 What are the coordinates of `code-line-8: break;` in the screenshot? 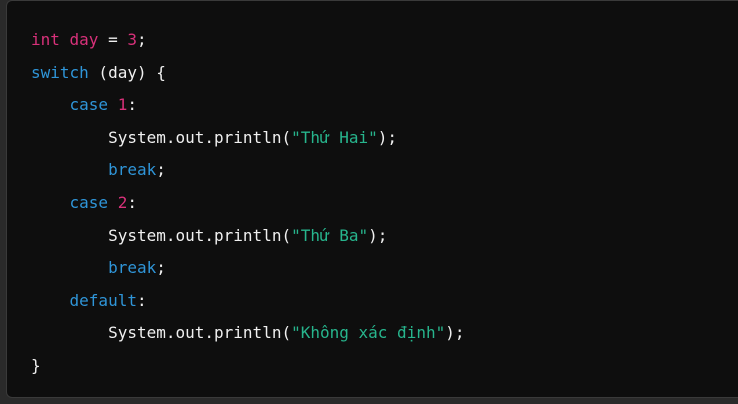 It's located at (247, 268).